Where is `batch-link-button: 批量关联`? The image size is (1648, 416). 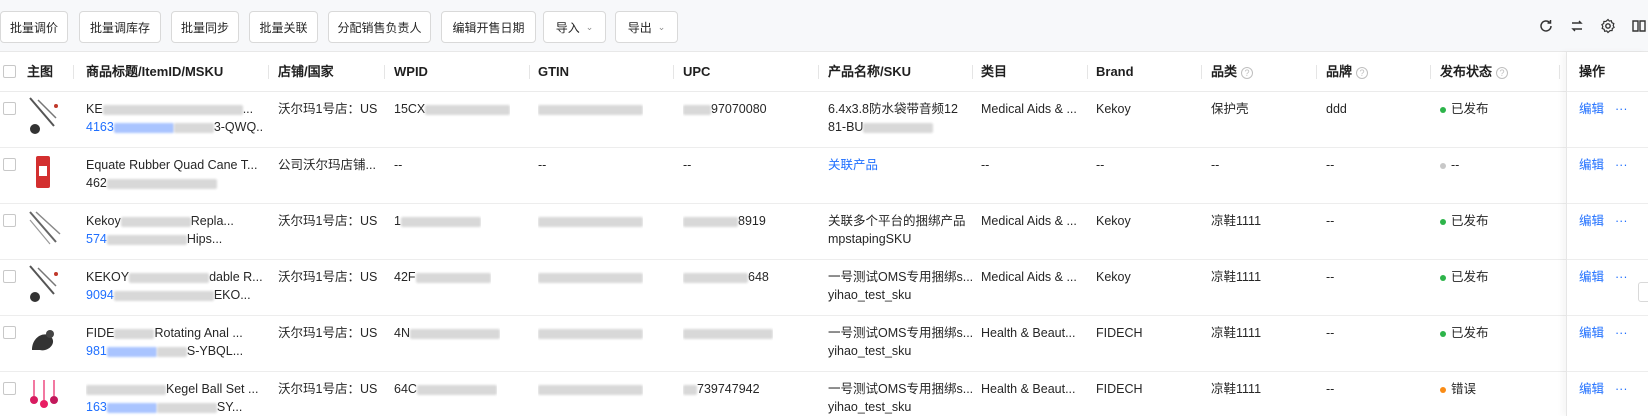 batch-link-button: 批量关联 is located at coordinates (283, 27).